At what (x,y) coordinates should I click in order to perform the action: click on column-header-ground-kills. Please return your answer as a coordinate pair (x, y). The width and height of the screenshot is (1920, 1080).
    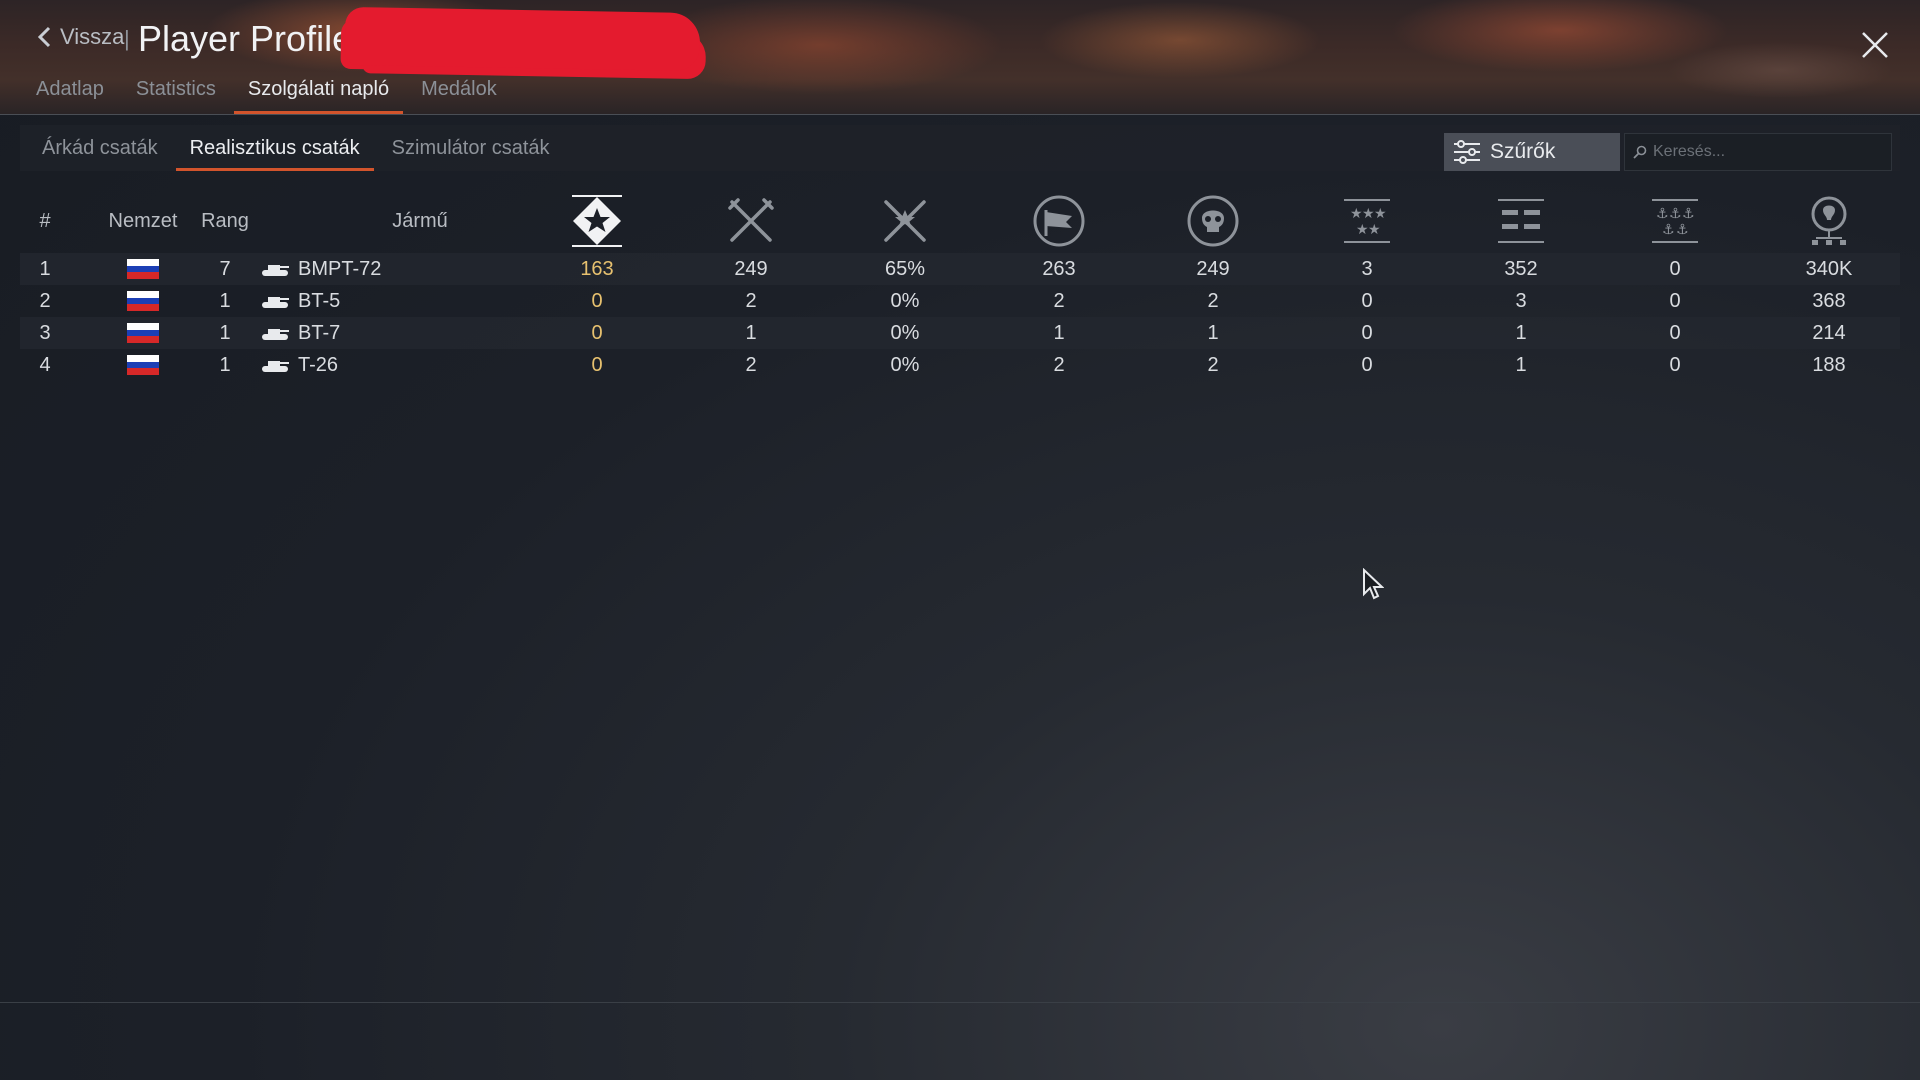
    Looking at the image, I should click on (1521, 221).